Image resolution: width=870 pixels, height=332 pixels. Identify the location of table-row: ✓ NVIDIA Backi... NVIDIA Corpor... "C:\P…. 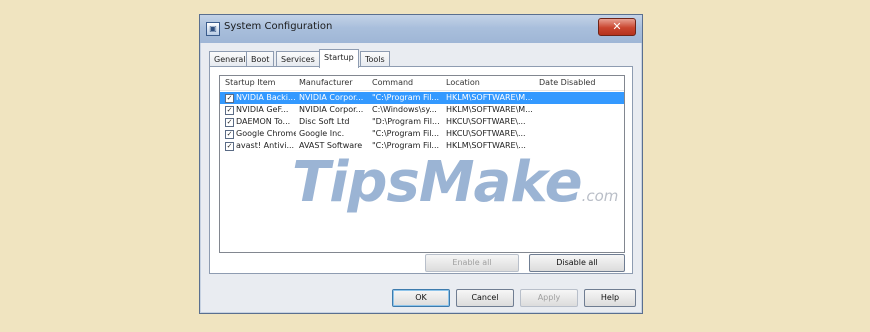
(422, 98).